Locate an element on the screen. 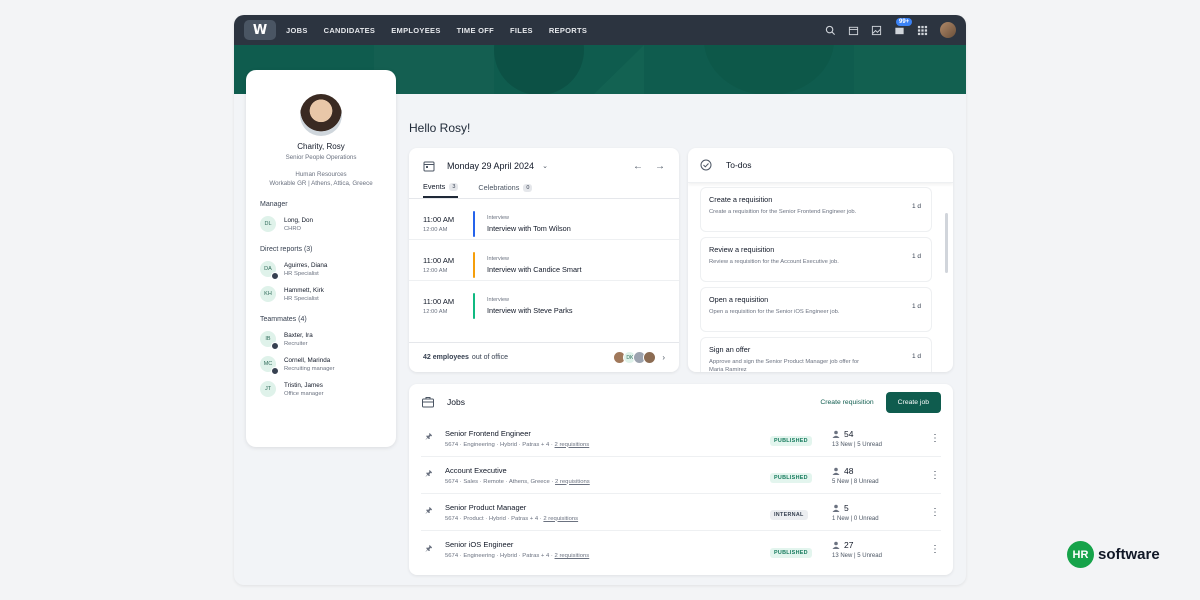 This screenshot has width=1200, height=600. new-count: 13 New is located at coordinates (842, 556).